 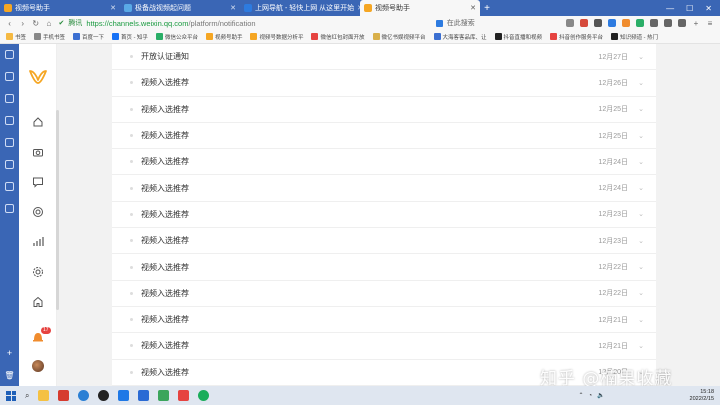 What do you see at coordinates (702, 396) in the screenshot?
I see `taskbar-clock: 15:18 2022/2/15` at bounding box center [702, 396].